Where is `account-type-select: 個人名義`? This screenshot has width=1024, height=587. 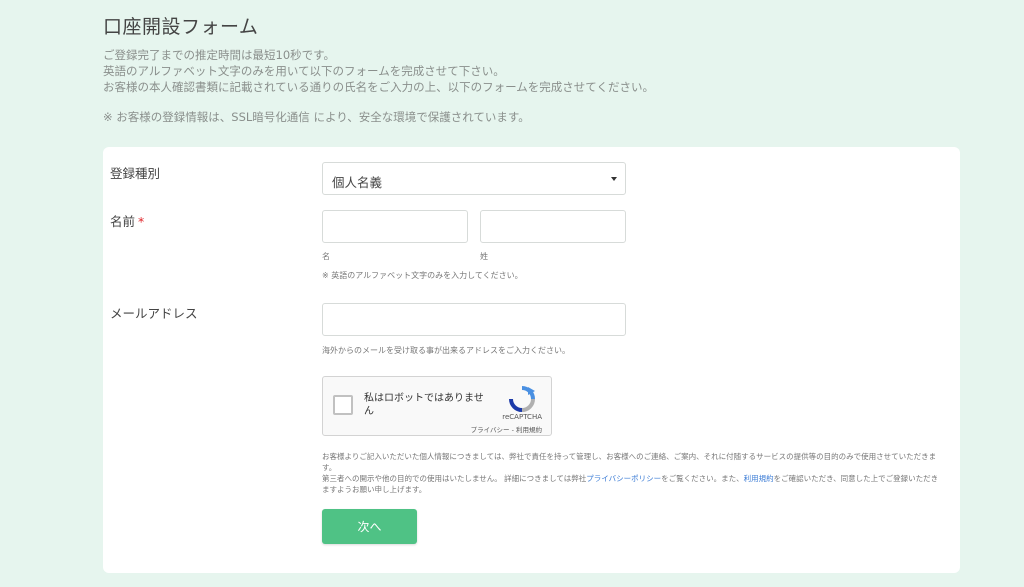
account-type-select: 個人名義 is located at coordinates (474, 178).